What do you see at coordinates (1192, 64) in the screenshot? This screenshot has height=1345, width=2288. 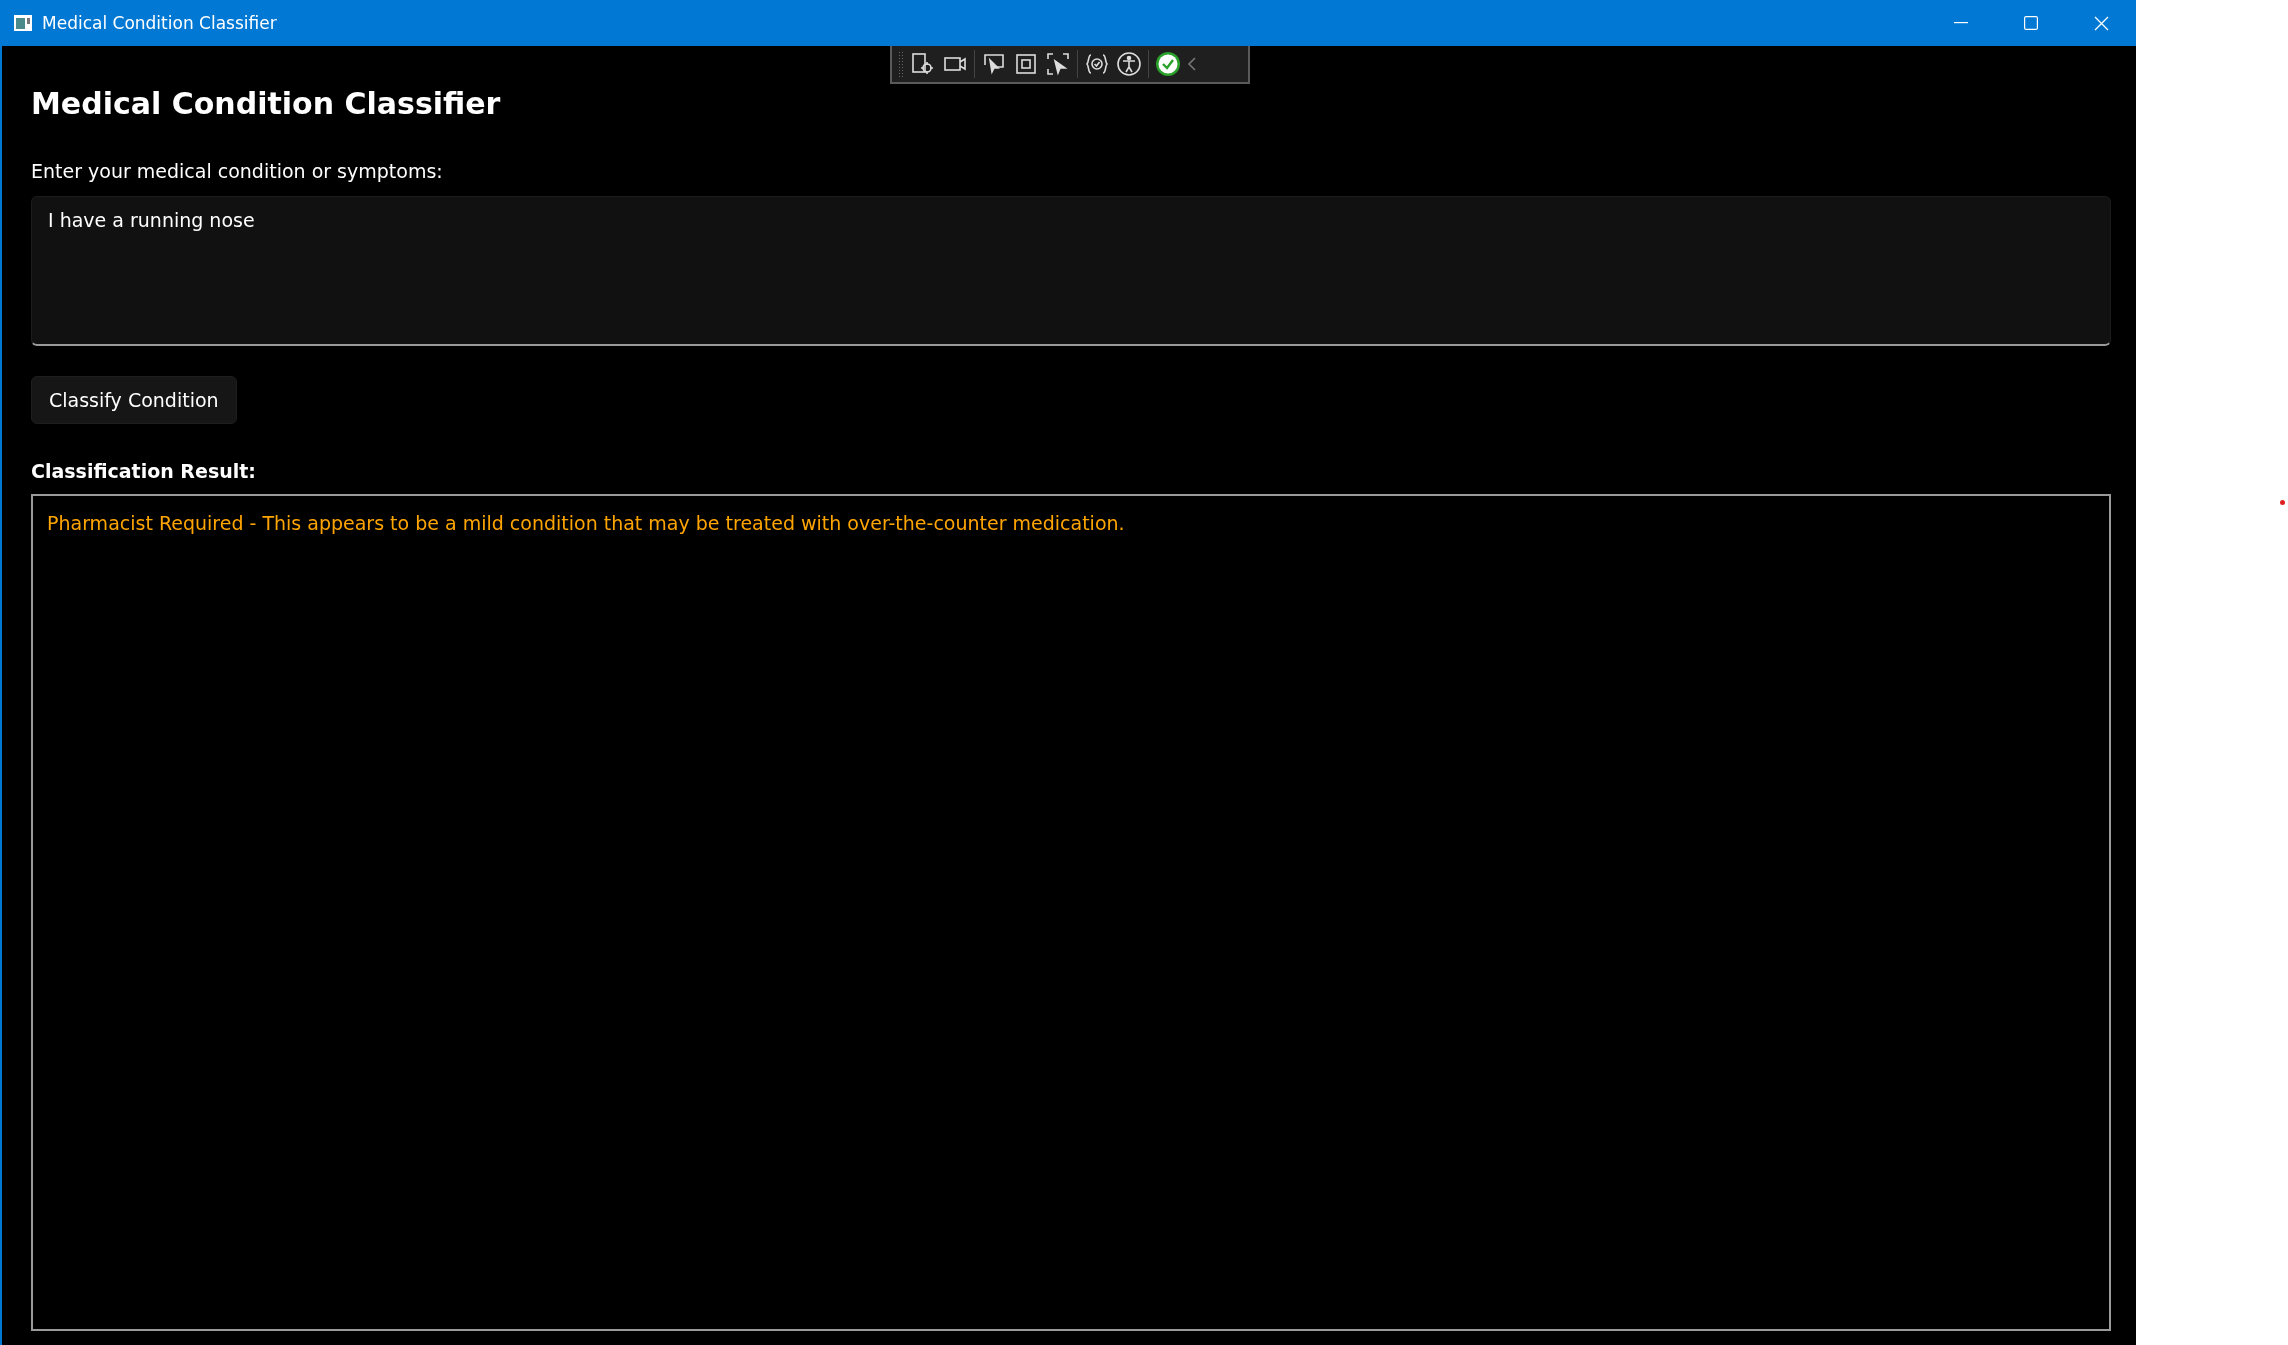 I see `collapse-icon` at bounding box center [1192, 64].